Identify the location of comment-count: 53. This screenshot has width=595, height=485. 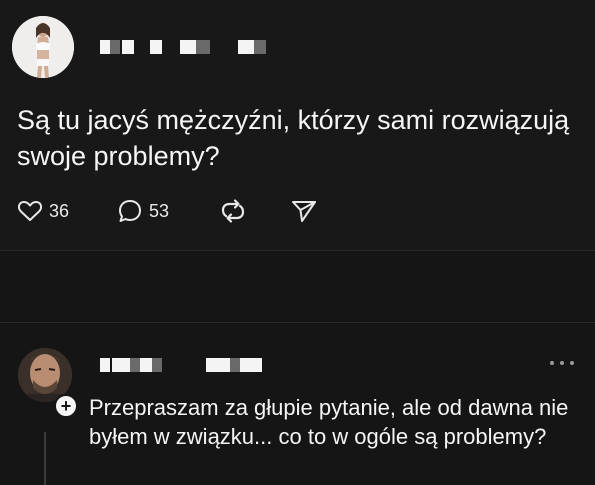
(159, 210).